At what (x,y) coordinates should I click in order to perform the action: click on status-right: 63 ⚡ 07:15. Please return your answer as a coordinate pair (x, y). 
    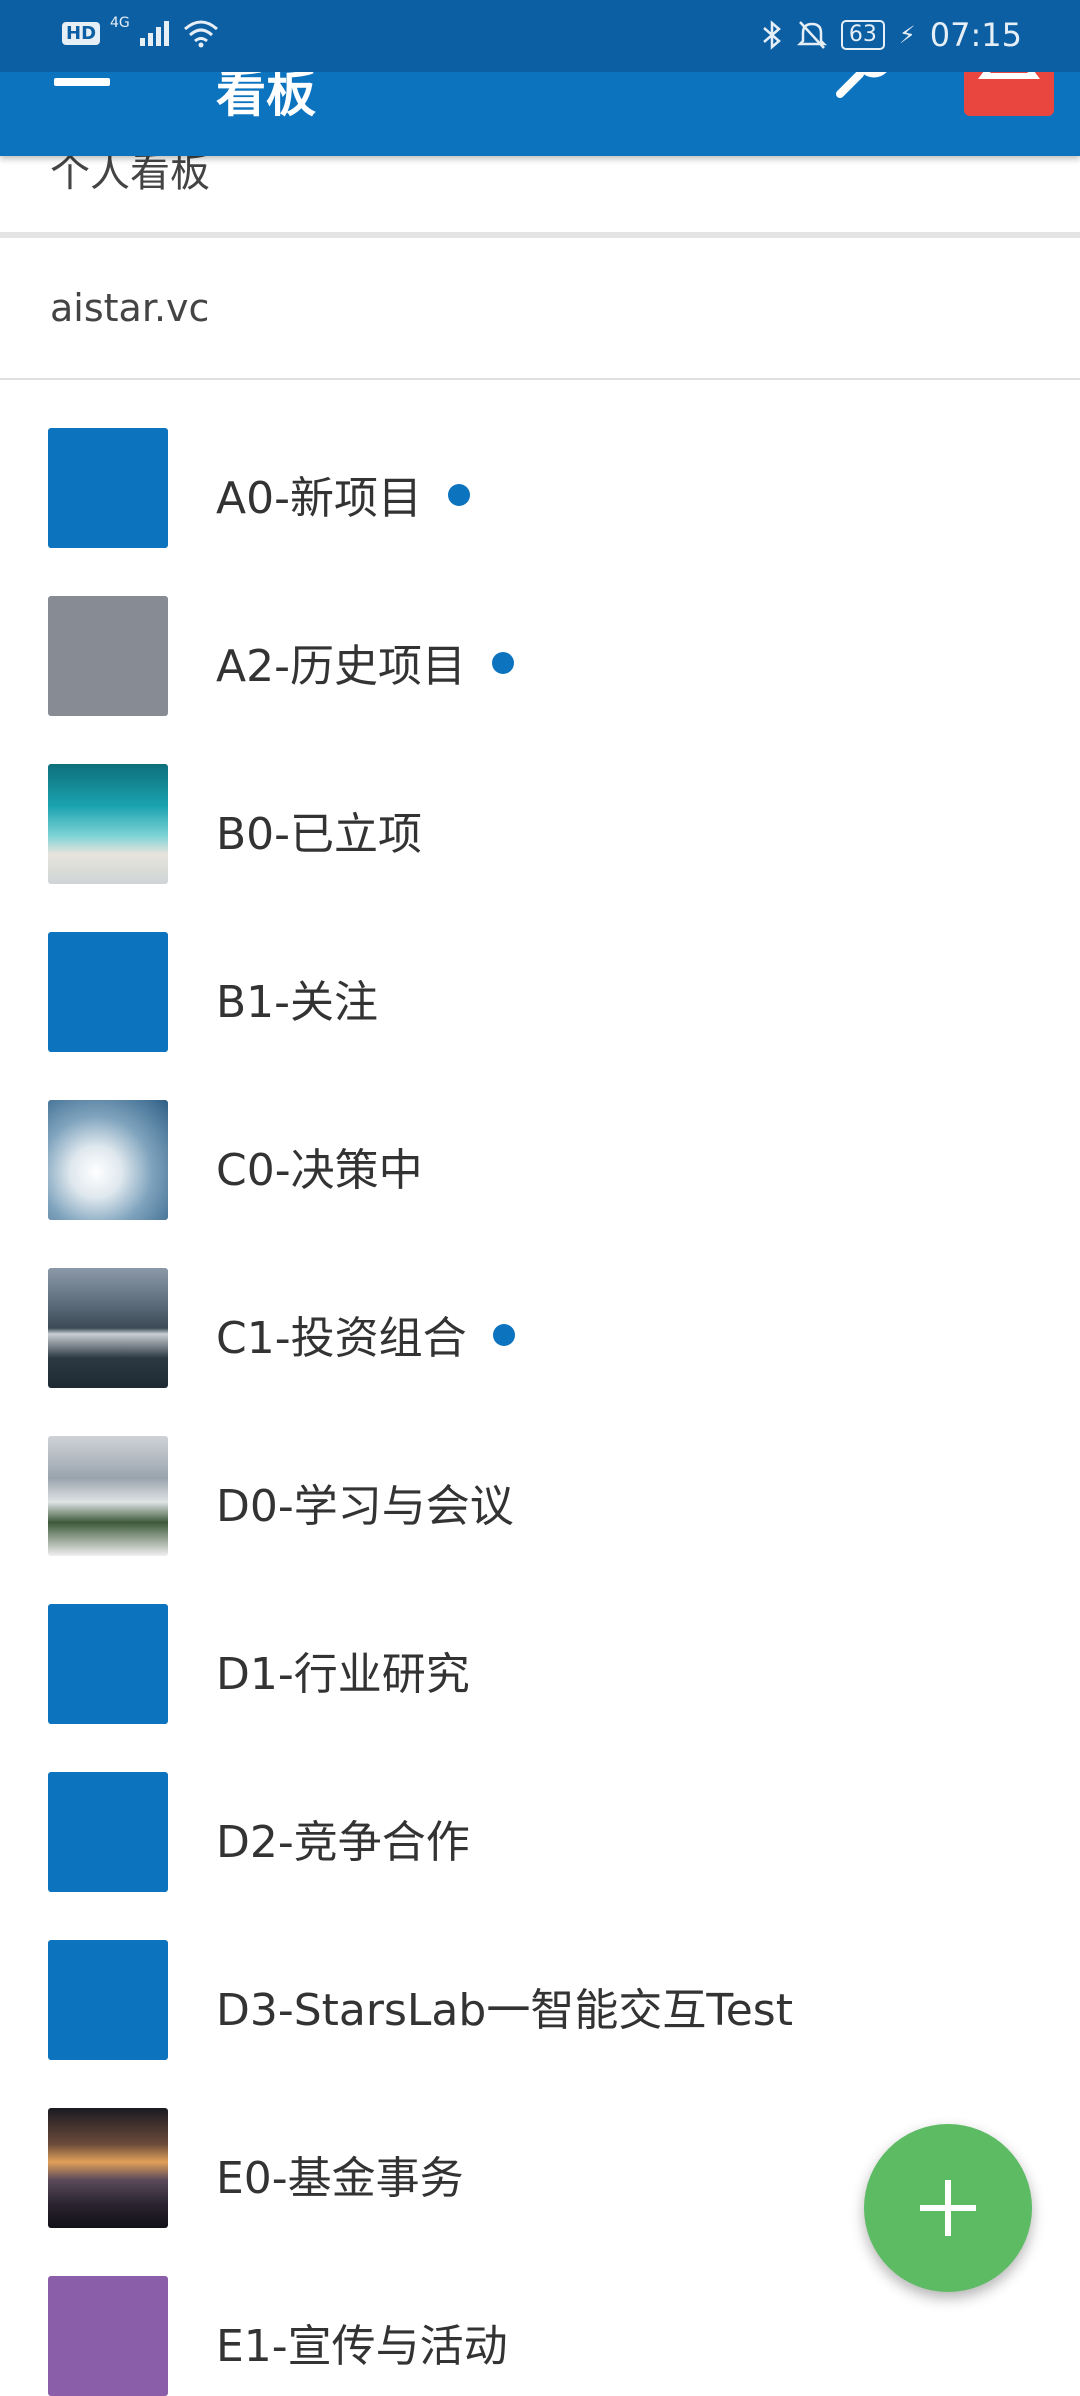
    Looking at the image, I should click on (891, 35).